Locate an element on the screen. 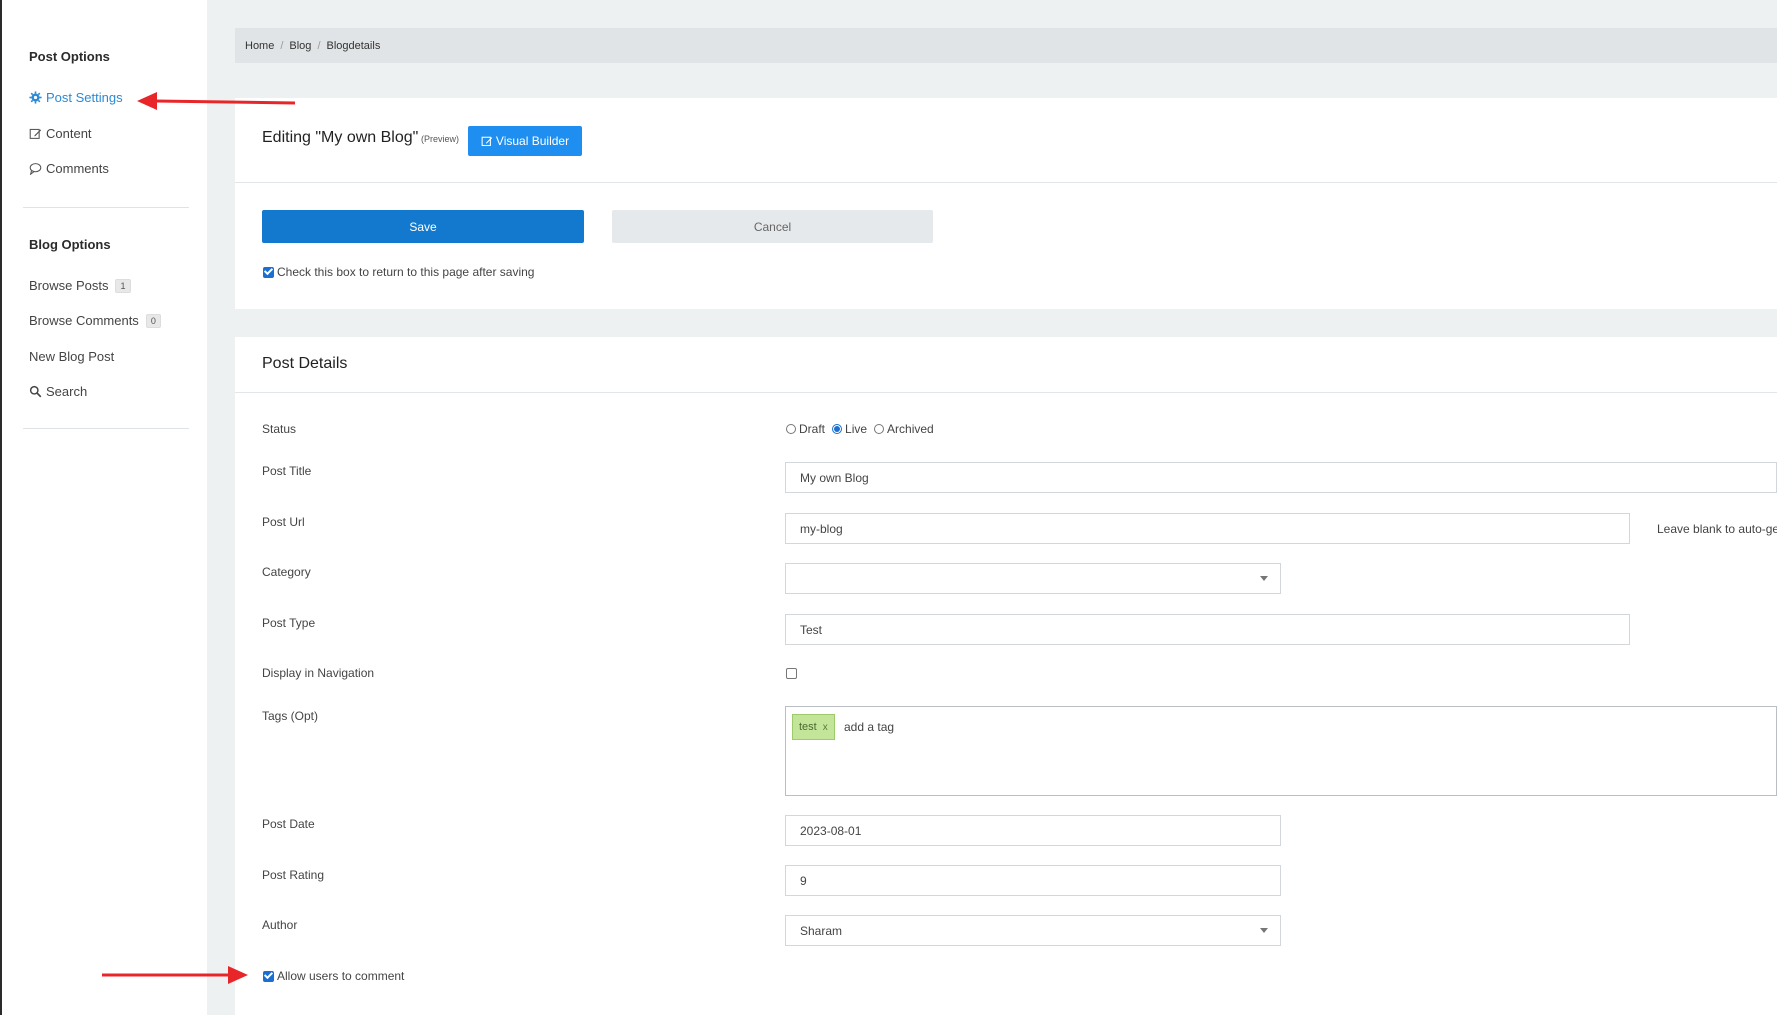  status-archived-radio is located at coordinates (879, 429).